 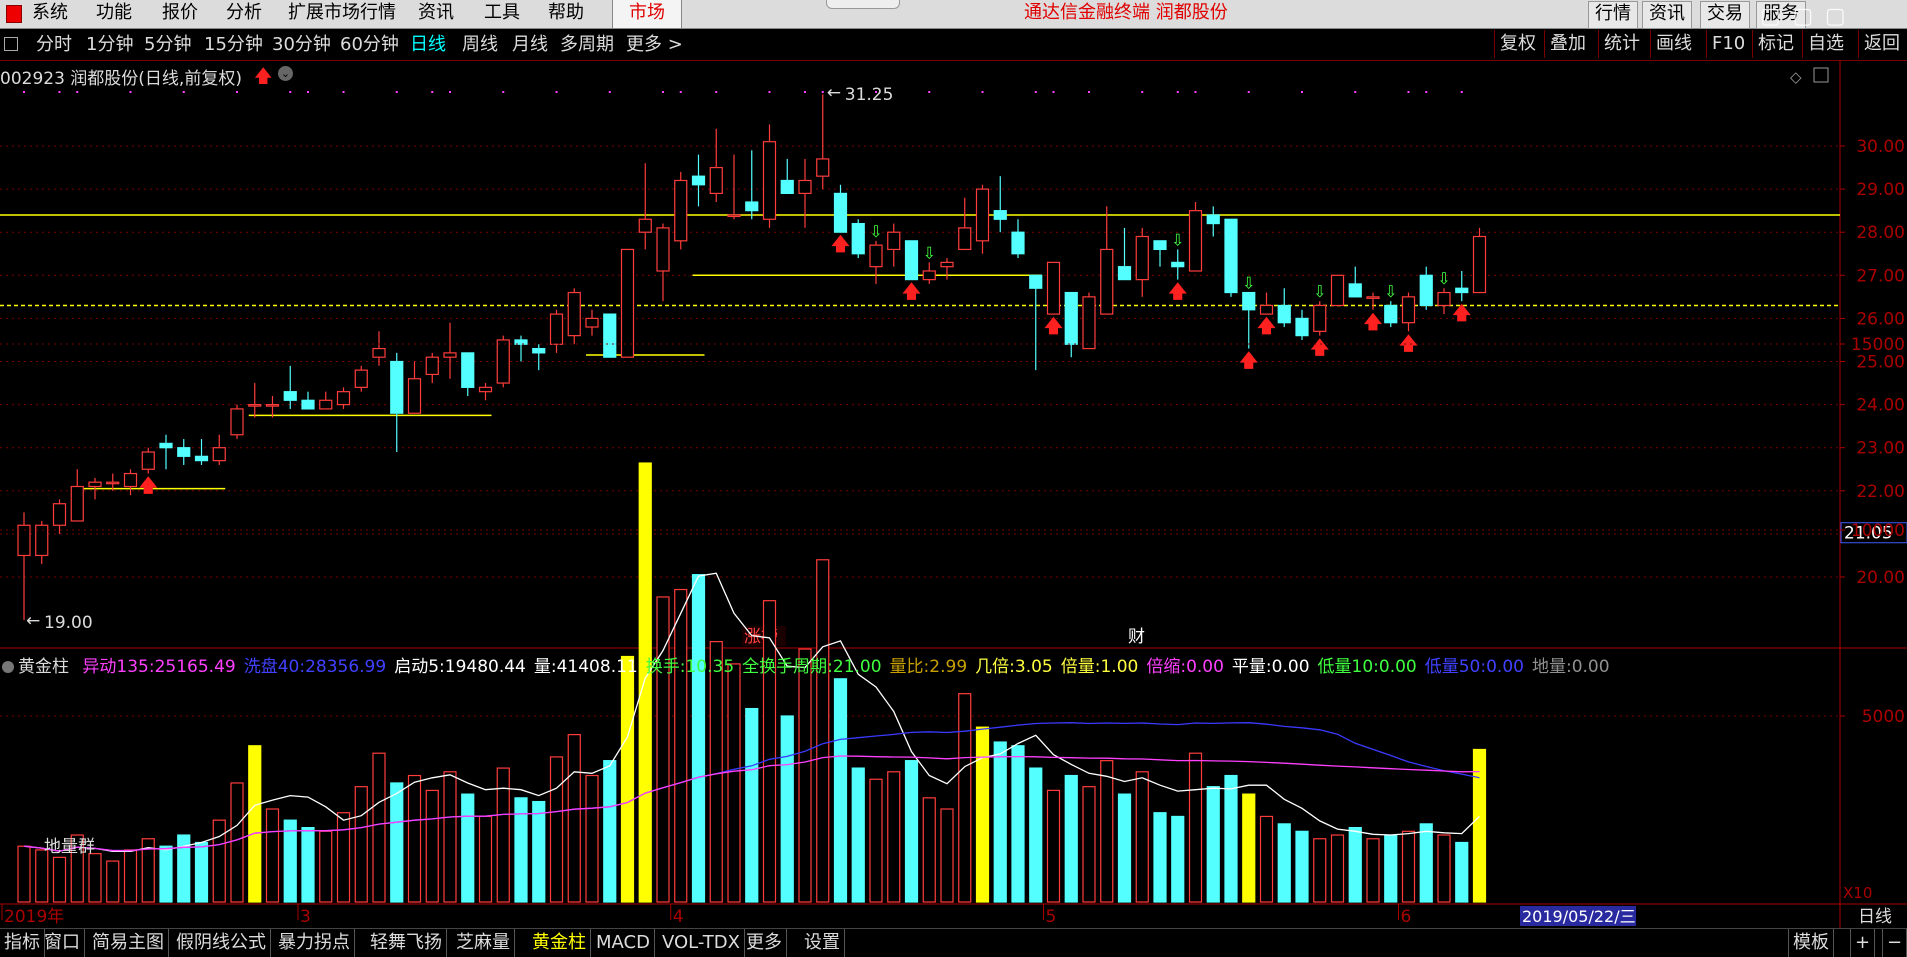 What do you see at coordinates (1051, 917) in the screenshot?
I see `date-label: 5` at bounding box center [1051, 917].